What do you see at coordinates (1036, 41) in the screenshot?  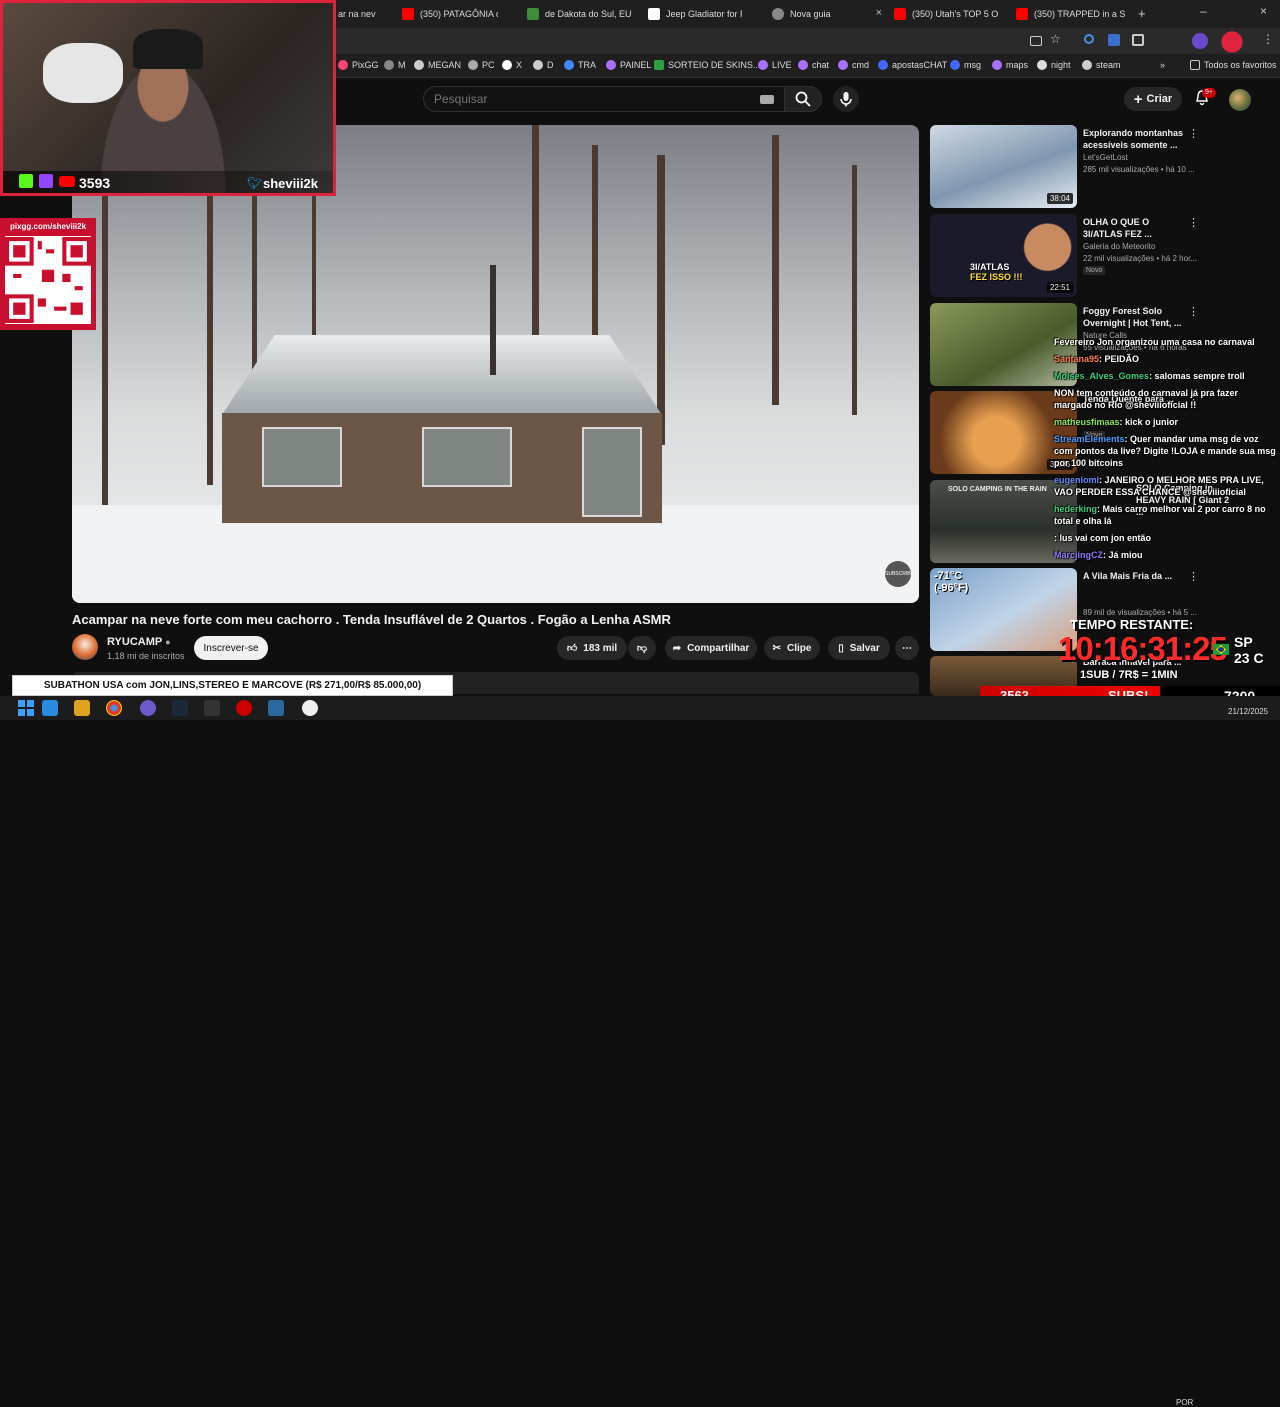 I see `cast-icon` at bounding box center [1036, 41].